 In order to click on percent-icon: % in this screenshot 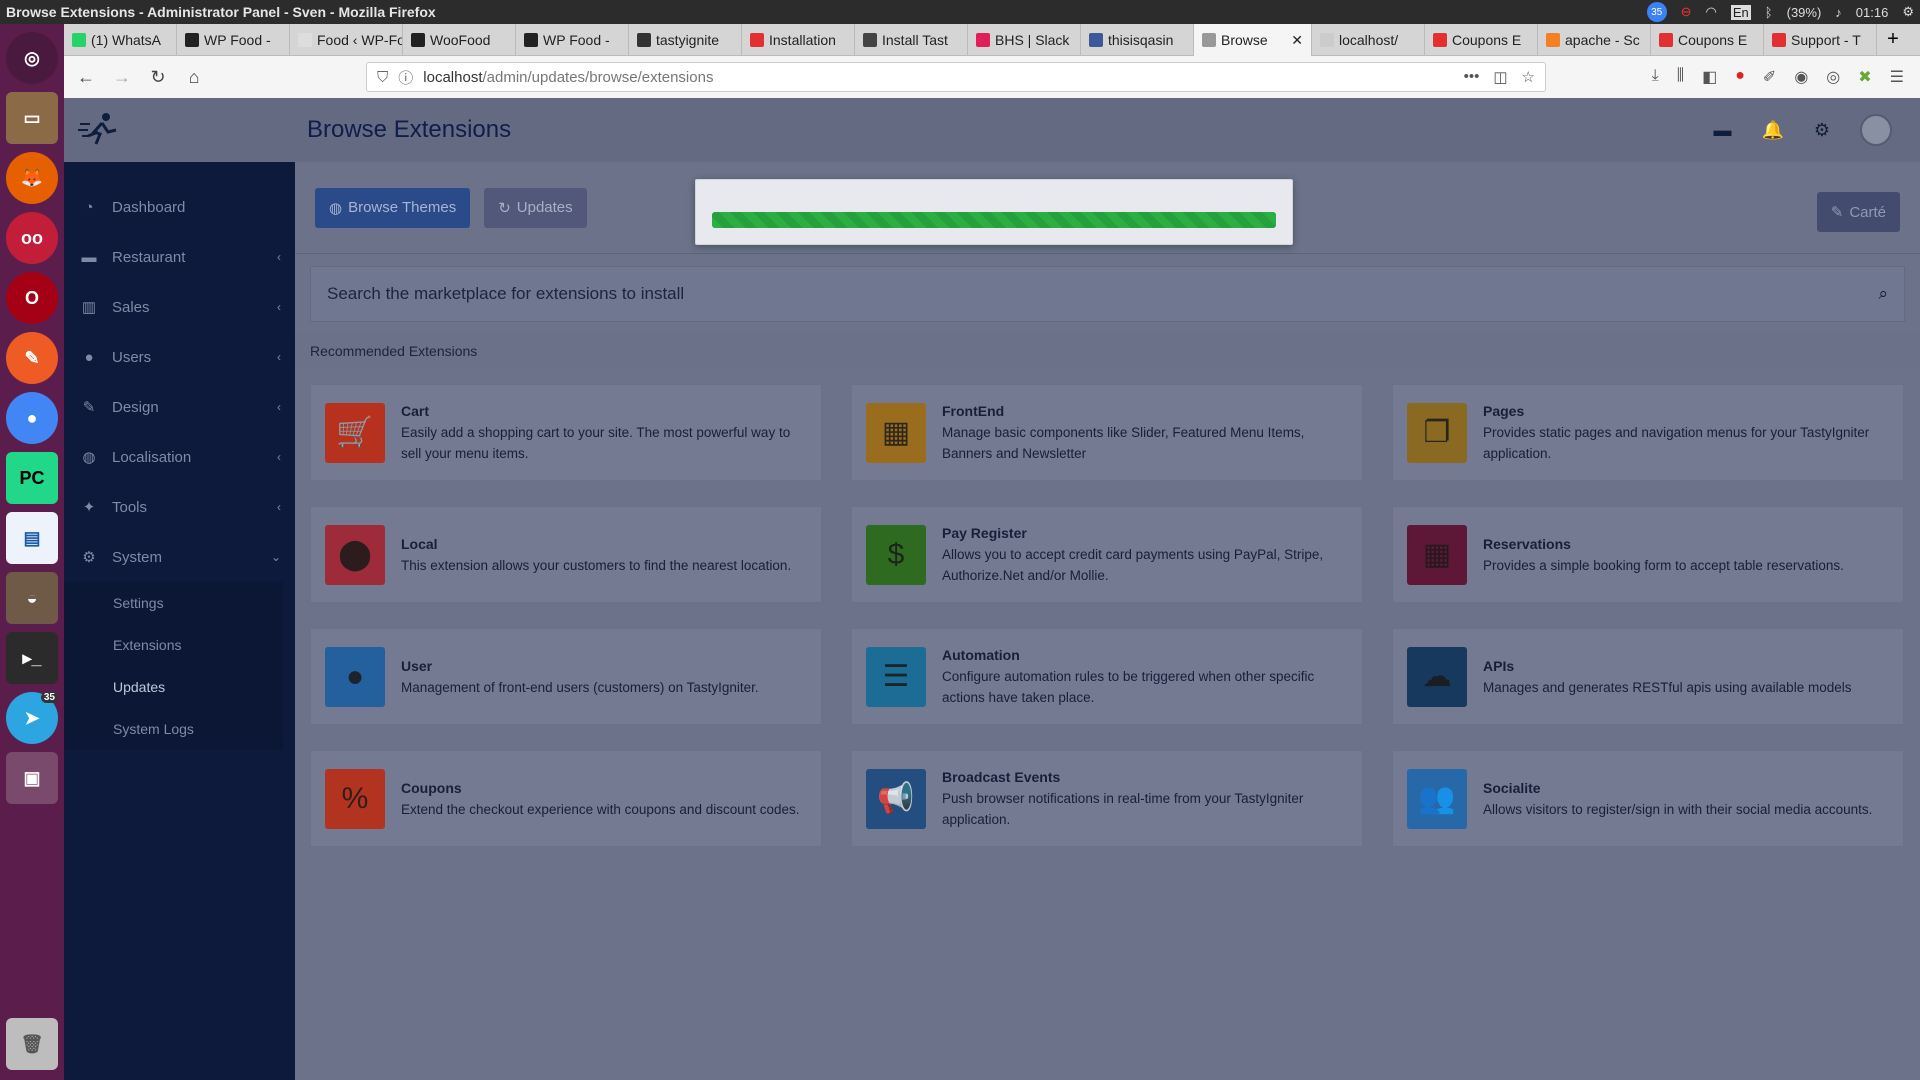, I will do `click(355, 798)`.